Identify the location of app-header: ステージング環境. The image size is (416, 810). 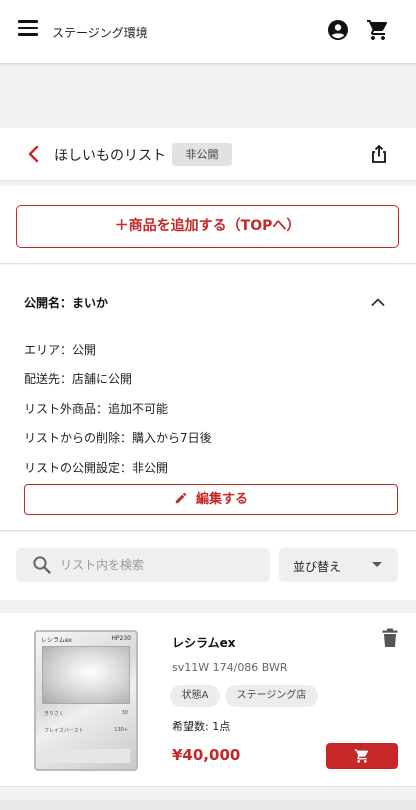
(208, 32).